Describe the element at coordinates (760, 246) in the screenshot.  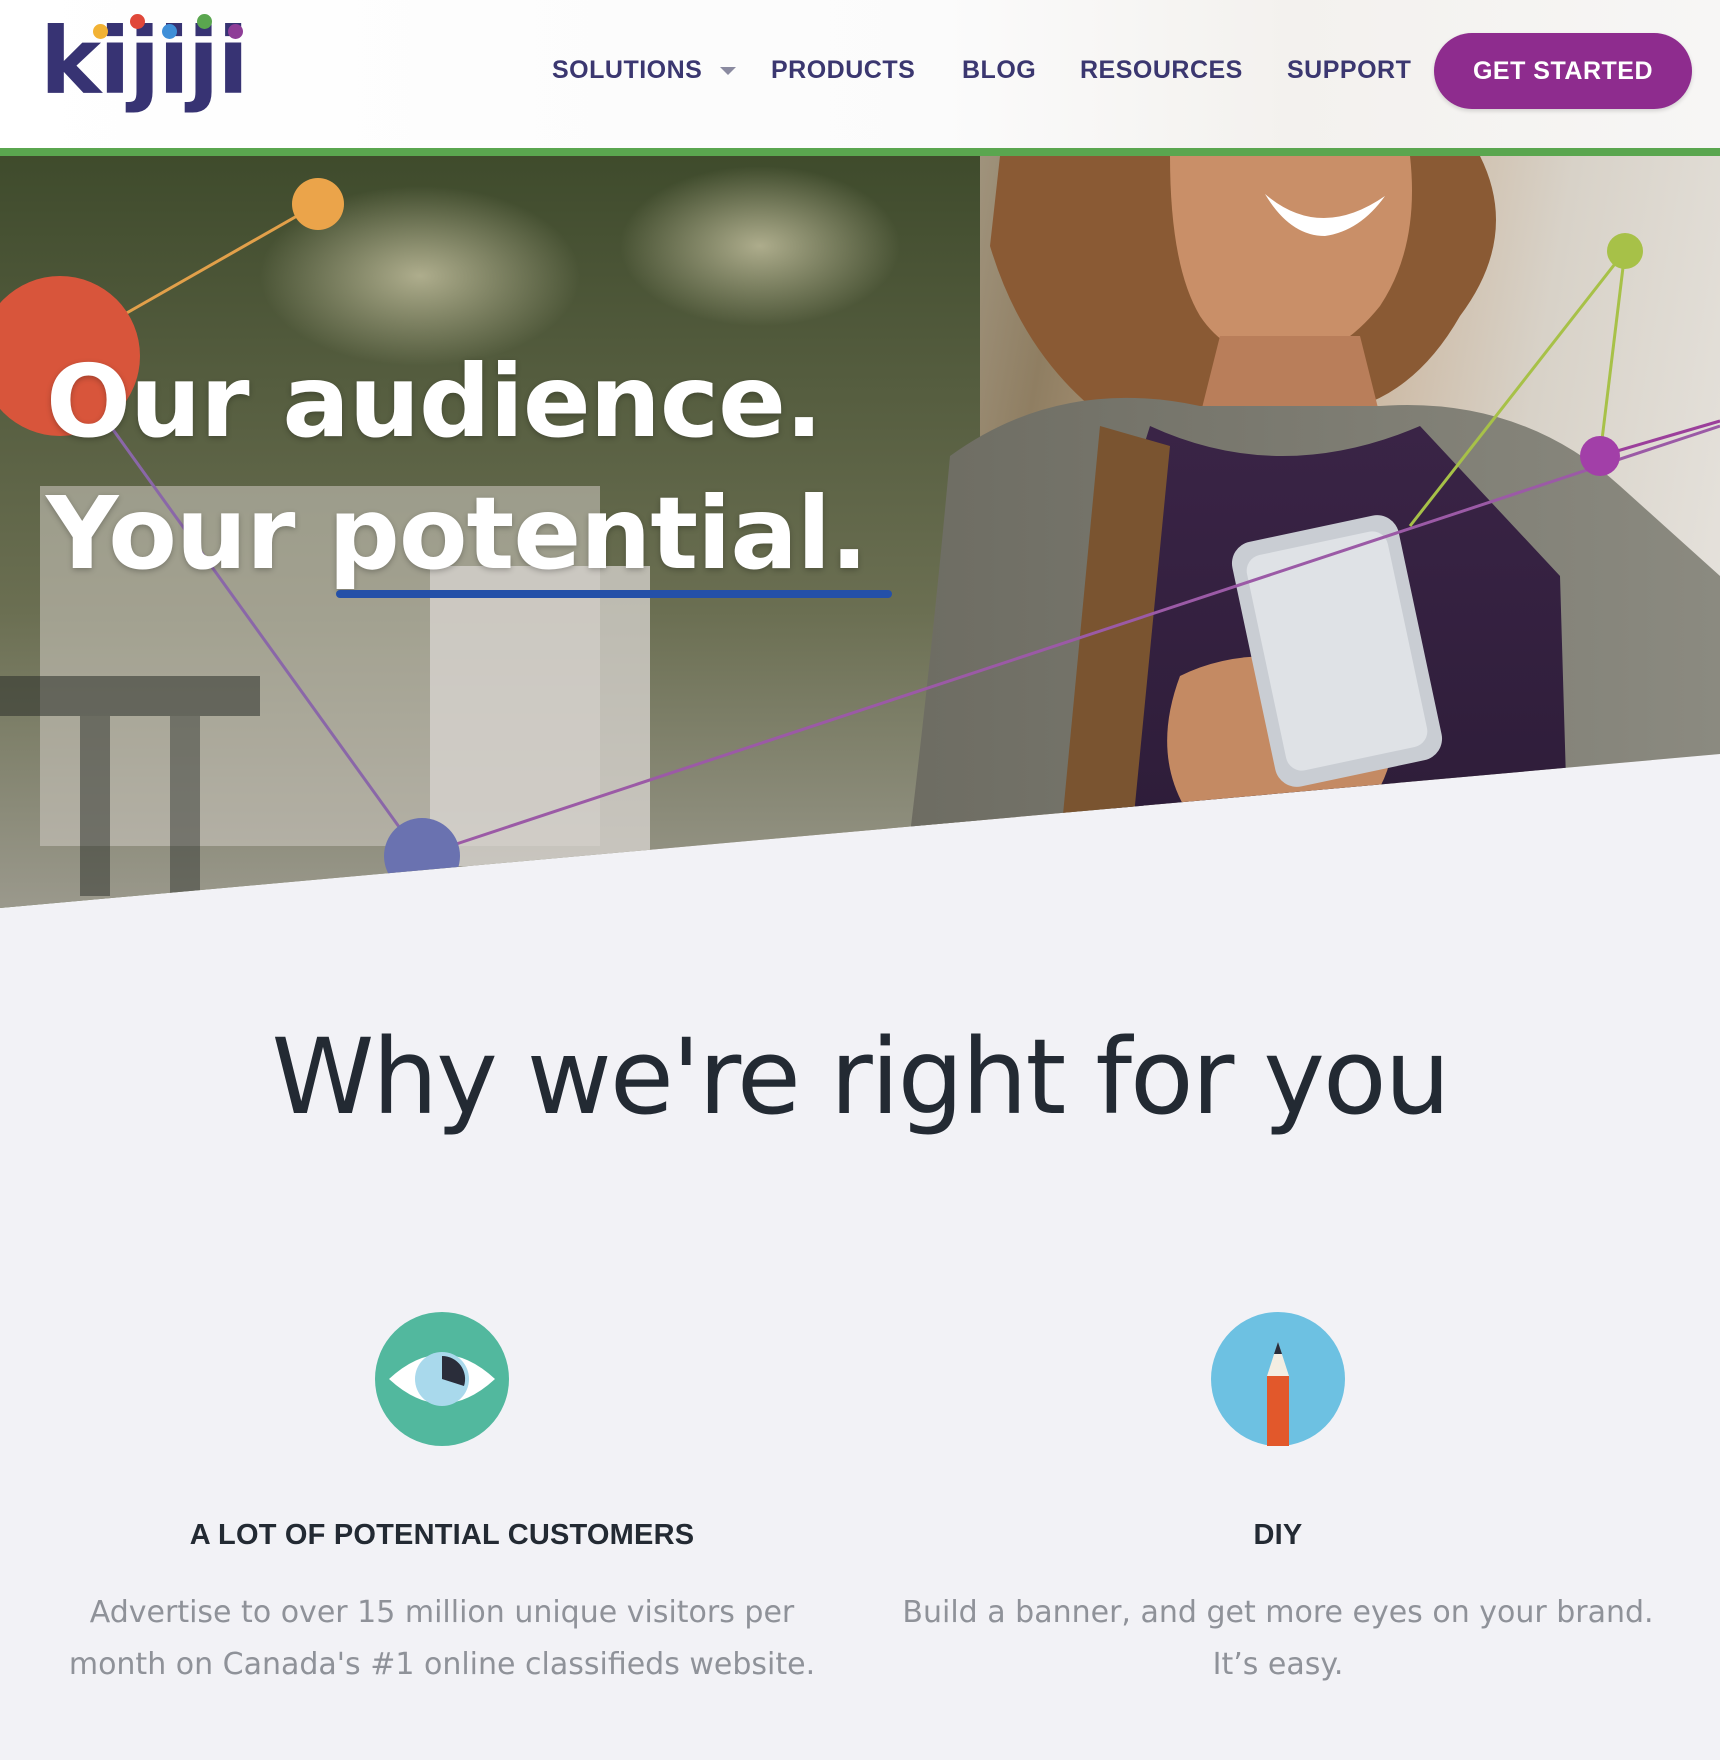
I see `bokeh-light` at that location.